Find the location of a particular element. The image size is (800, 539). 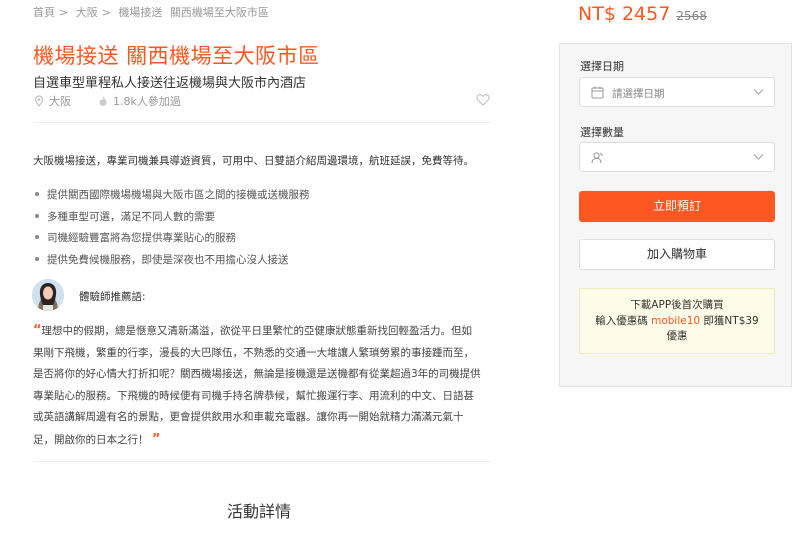

quote-text: 足，開啟你的日本之行！ is located at coordinates (91, 439).